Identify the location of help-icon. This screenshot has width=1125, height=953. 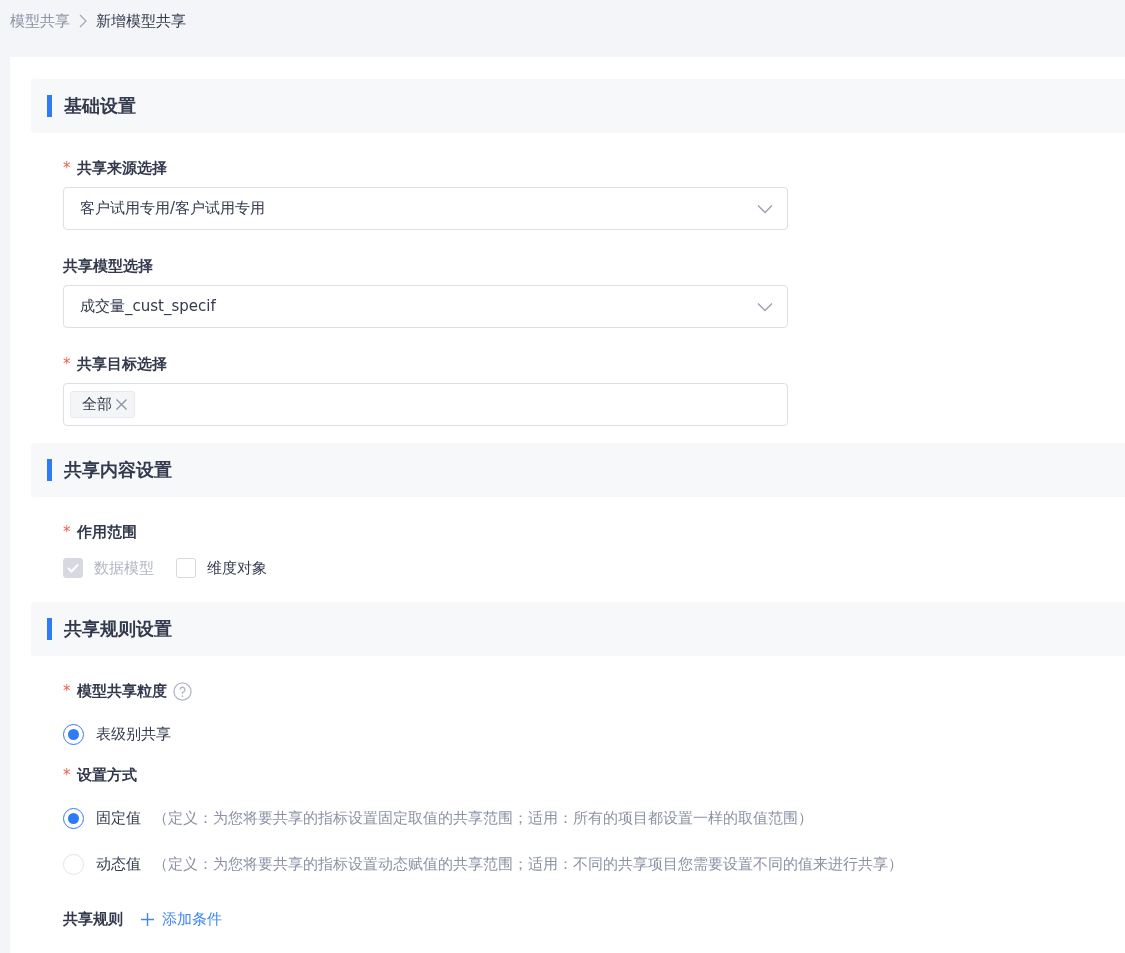
(182, 691).